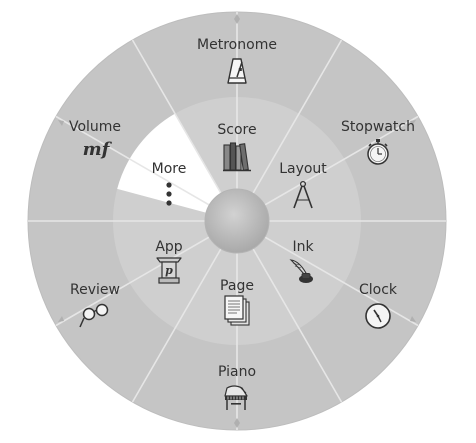  Describe the element at coordinates (169, 260) in the screenshot. I see `app-button` at that location.